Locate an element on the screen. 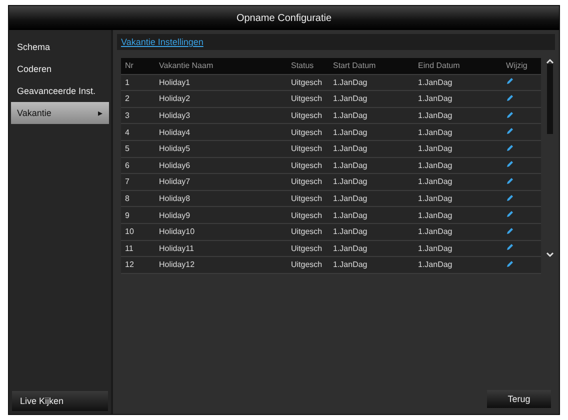 Image resolution: width=568 pixels, height=420 pixels. table-cell-text: 4 is located at coordinates (127, 132).